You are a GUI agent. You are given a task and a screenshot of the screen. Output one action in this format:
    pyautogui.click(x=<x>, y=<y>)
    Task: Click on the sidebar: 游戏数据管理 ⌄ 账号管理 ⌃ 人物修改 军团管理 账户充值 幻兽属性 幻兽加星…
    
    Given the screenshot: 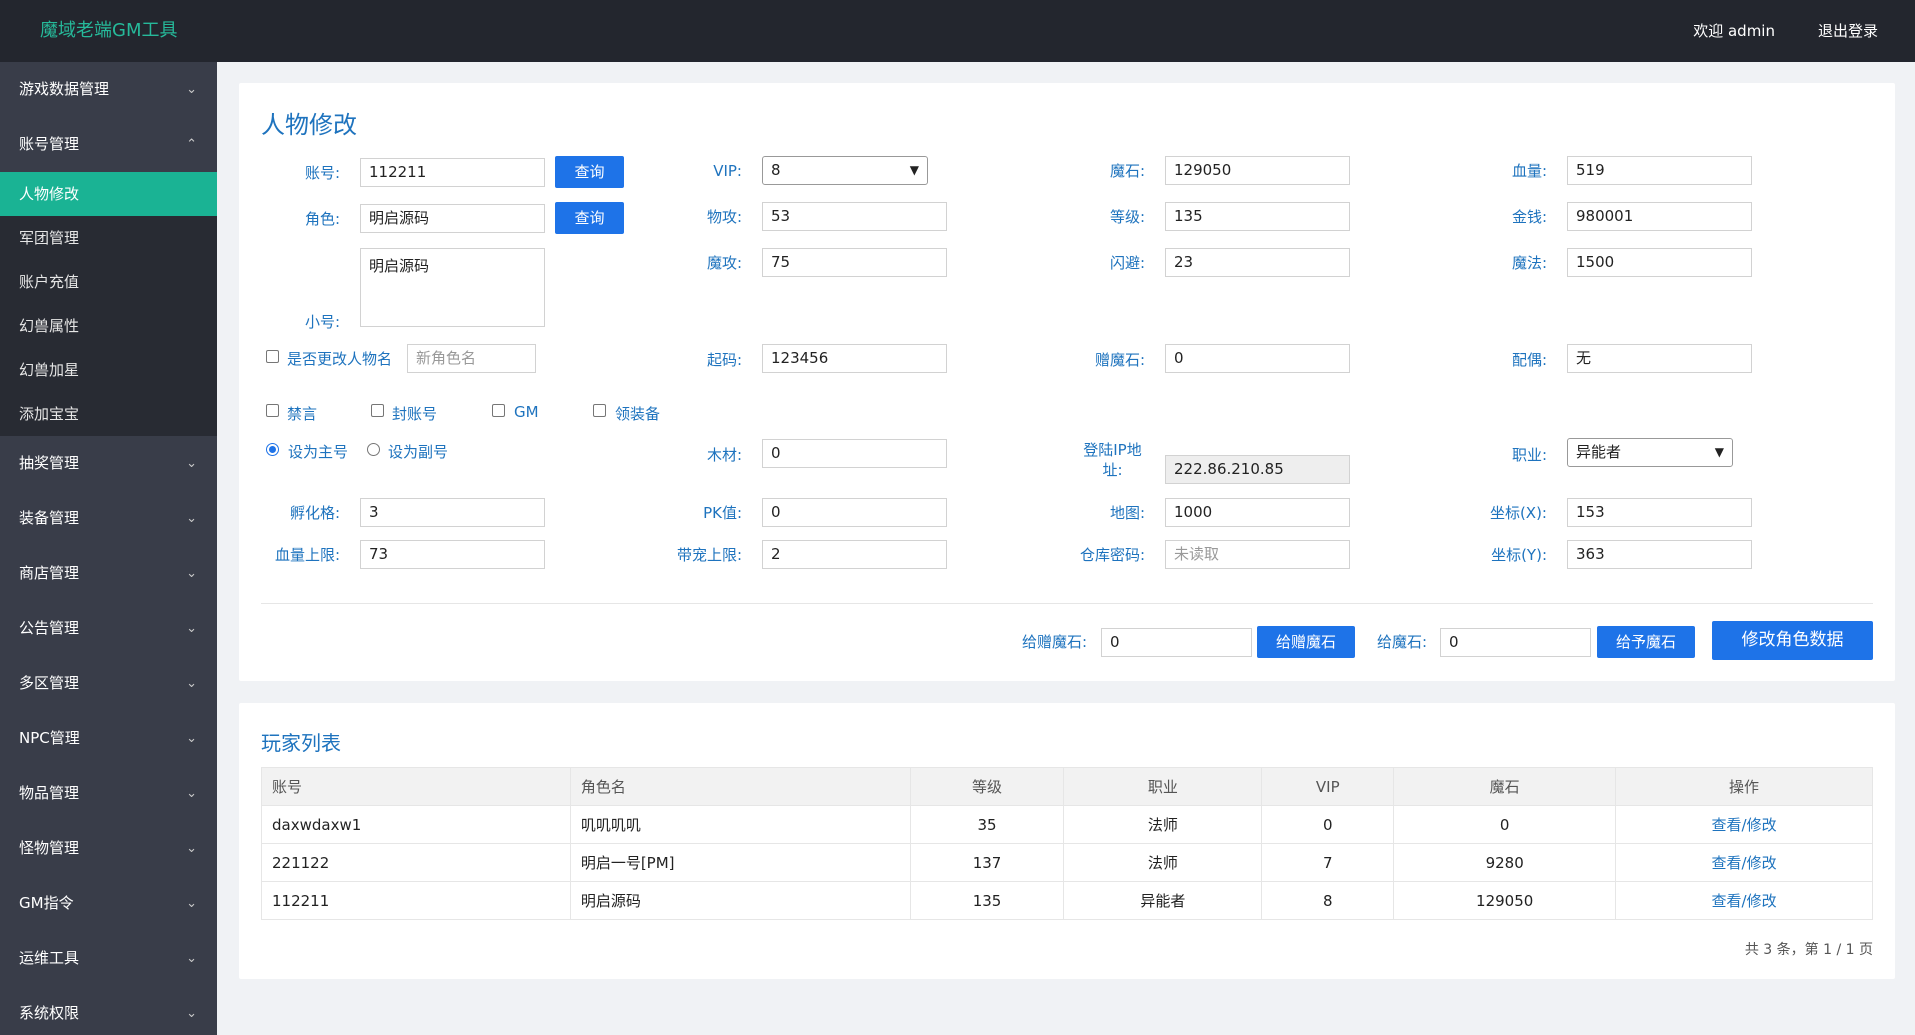 What is the action you would take?
    pyautogui.click(x=108, y=548)
    